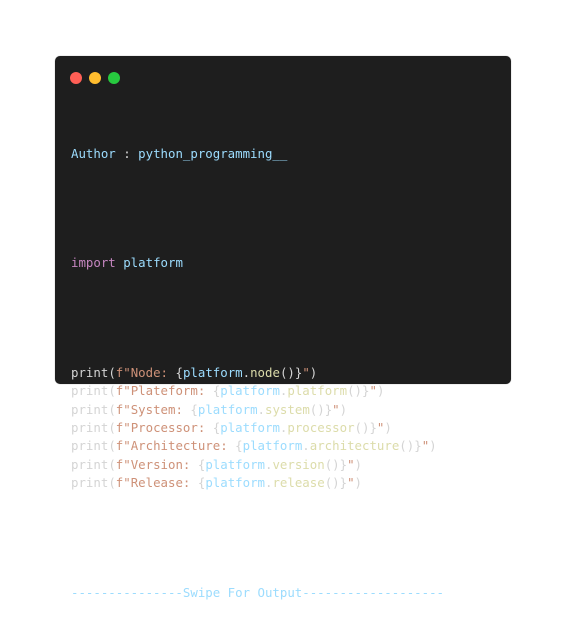 The height and width of the screenshot is (639, 566). I want to click on fstring-prefix: f"Plateform:, so click(164, 391).